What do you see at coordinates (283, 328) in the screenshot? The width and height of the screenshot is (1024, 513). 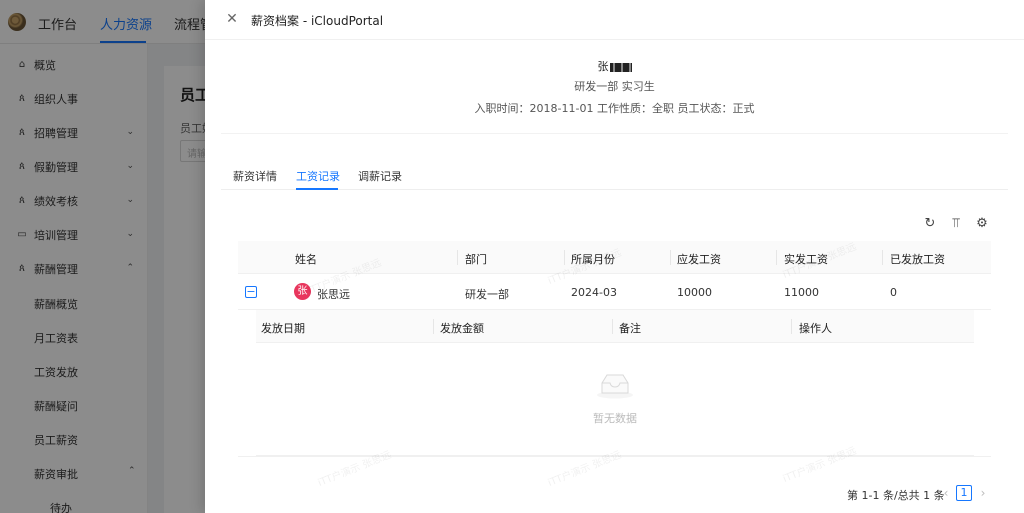 I see `col-payout-date: 发放日期` at bounding box center [283, 328].